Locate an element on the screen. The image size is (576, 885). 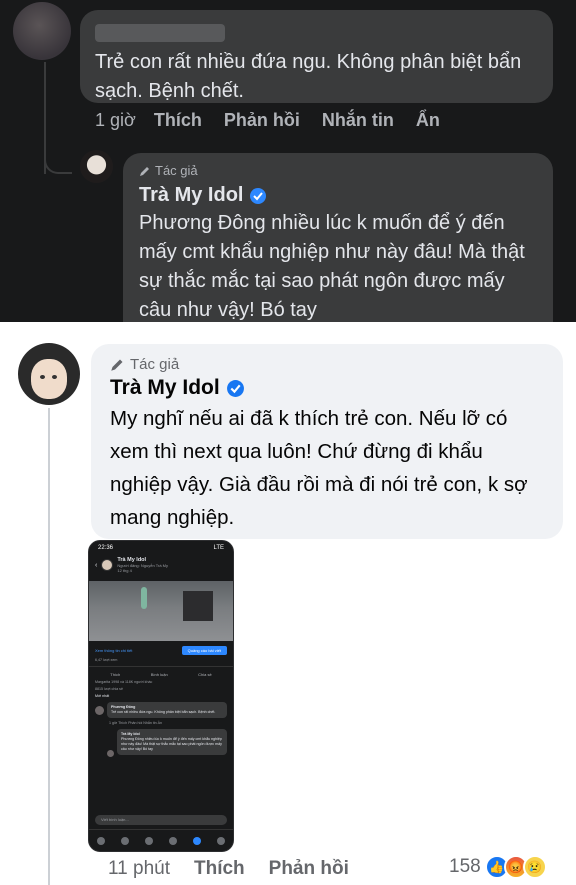
thread-line is located at coordinates (49, 646).